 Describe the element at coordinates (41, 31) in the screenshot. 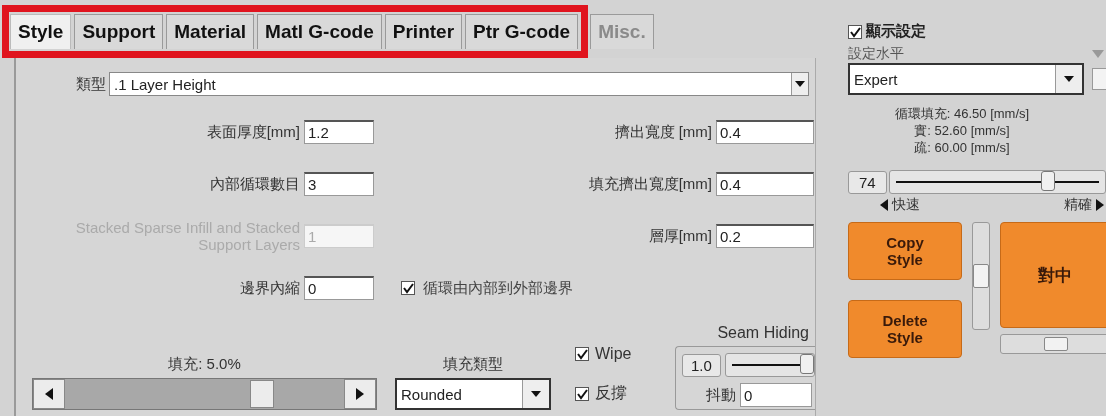

I see `tab: Style` at that location.